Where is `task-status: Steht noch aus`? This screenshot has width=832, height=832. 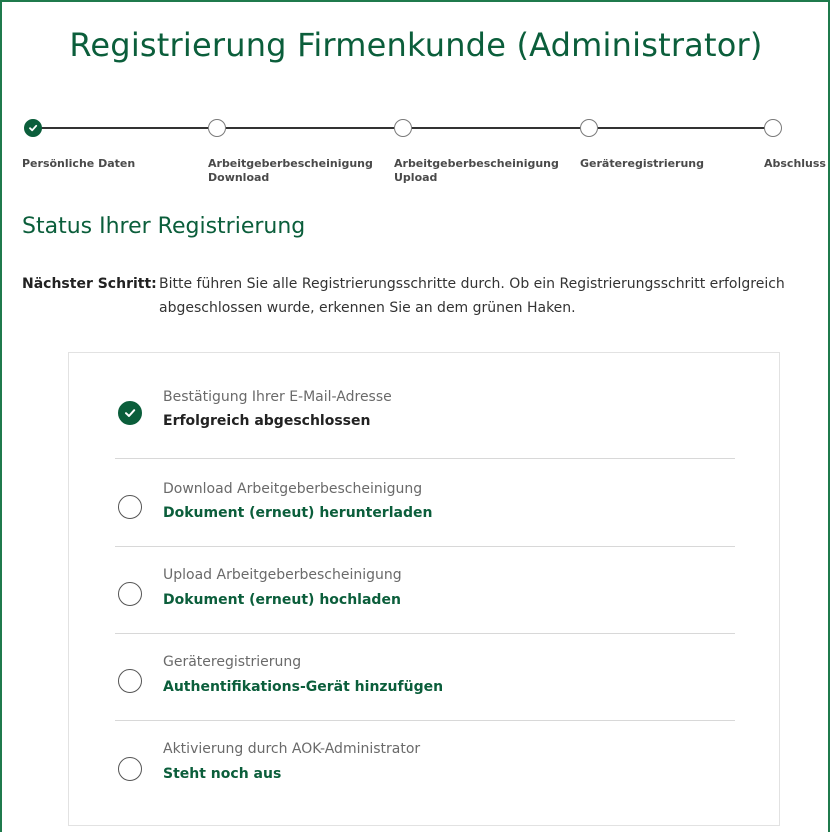 task-status: Steht noch aus is located at coordinates (222, 774).